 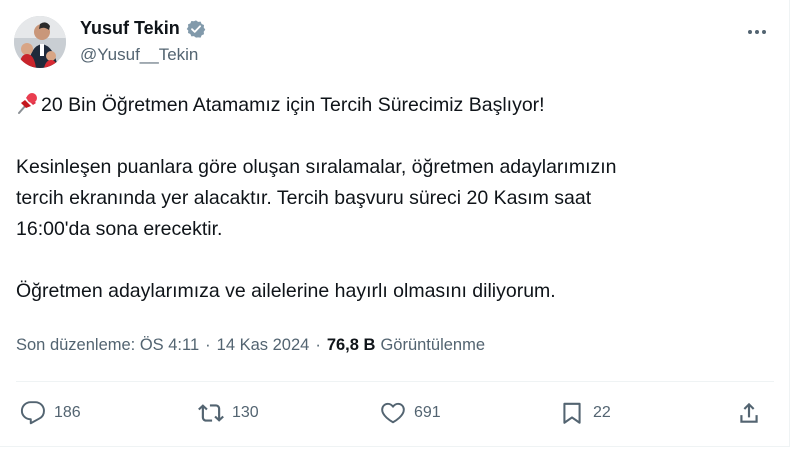 What do you see at coordinates (27, 103) in the screenshot?
I see `pushpin-icon` at bounding box center [27, 103].